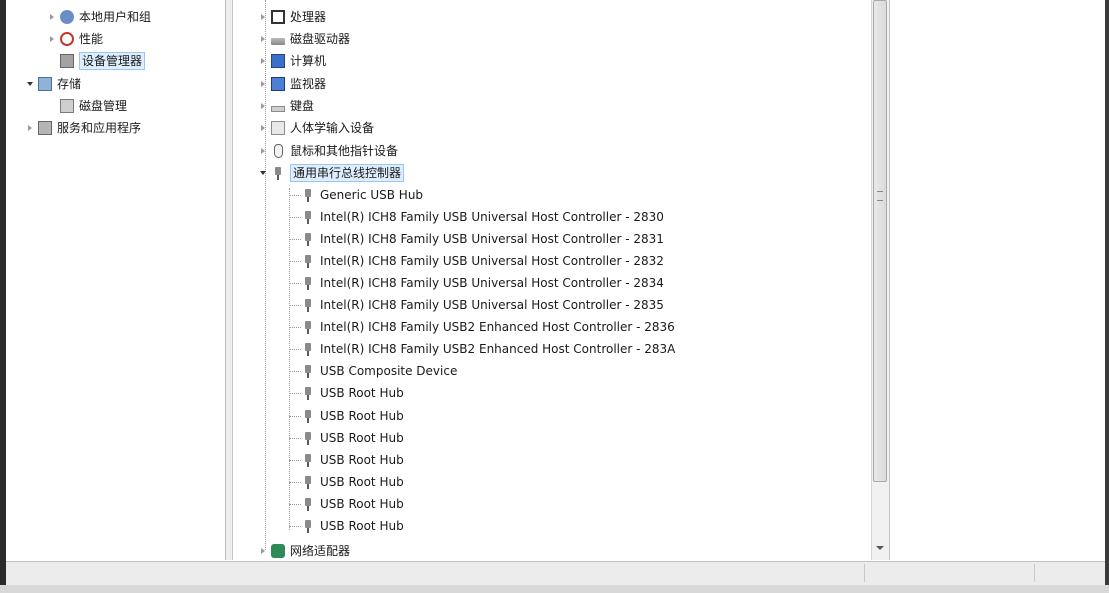 The height and width of the screenshot is (593, 1109). Describe the element at coordinates (67, 39) in the screenshot. I see `performance-icon` at that location.